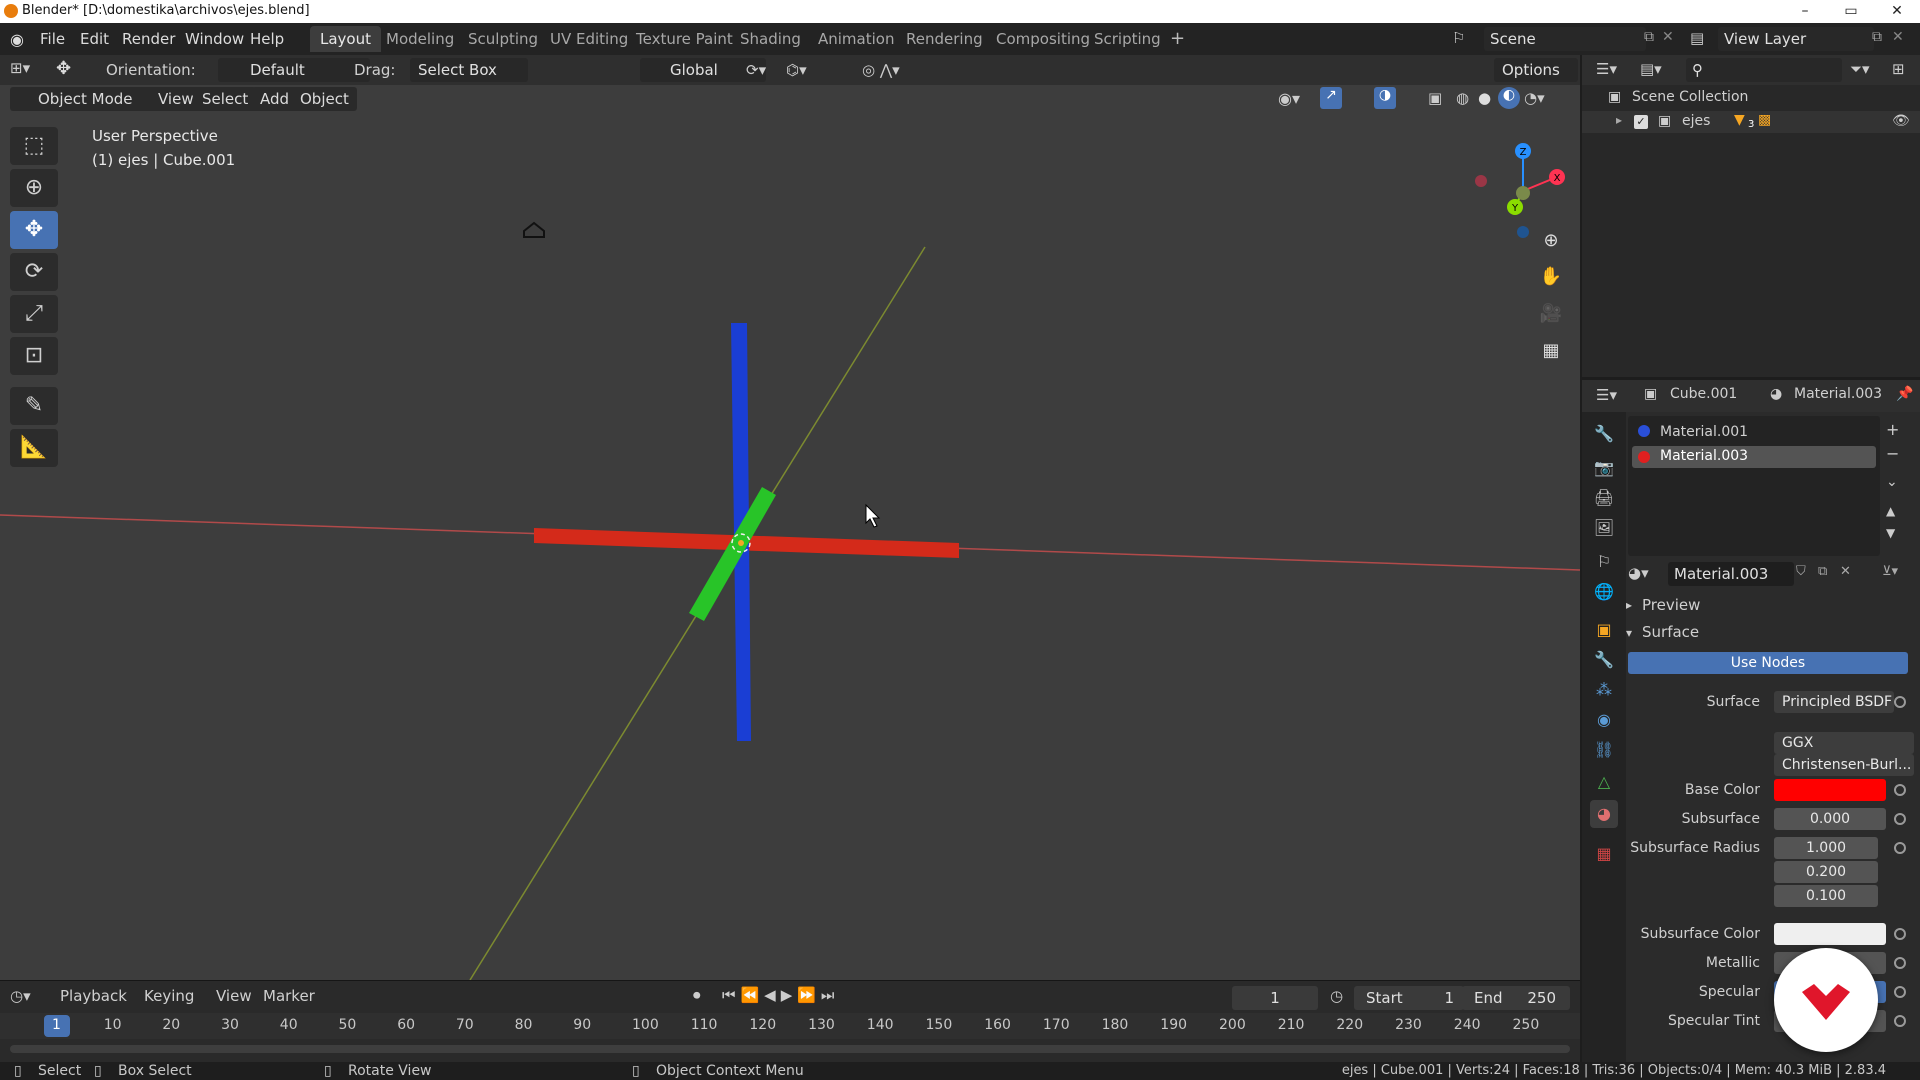  What do you see at coordinates (1901, 121) in the screenshot?
I see `eye-icon: 👁` at bounding box center [1901, 121].